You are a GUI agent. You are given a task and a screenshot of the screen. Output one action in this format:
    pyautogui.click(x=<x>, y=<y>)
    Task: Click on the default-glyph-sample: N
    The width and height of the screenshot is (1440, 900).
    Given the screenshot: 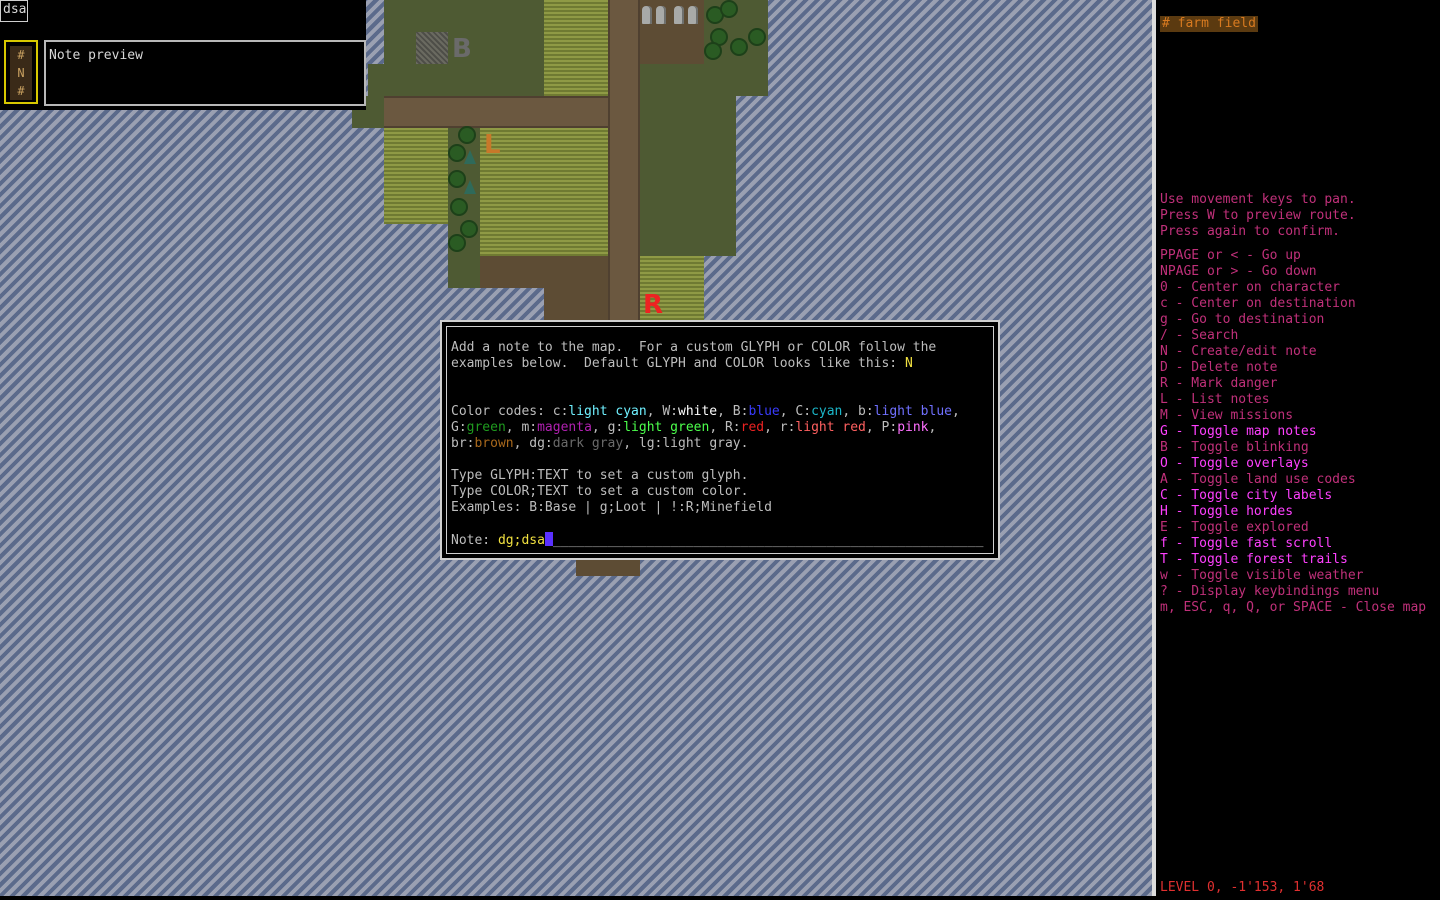 What is the action you would take?
    pyautogui.click(x=908, y=363)
    